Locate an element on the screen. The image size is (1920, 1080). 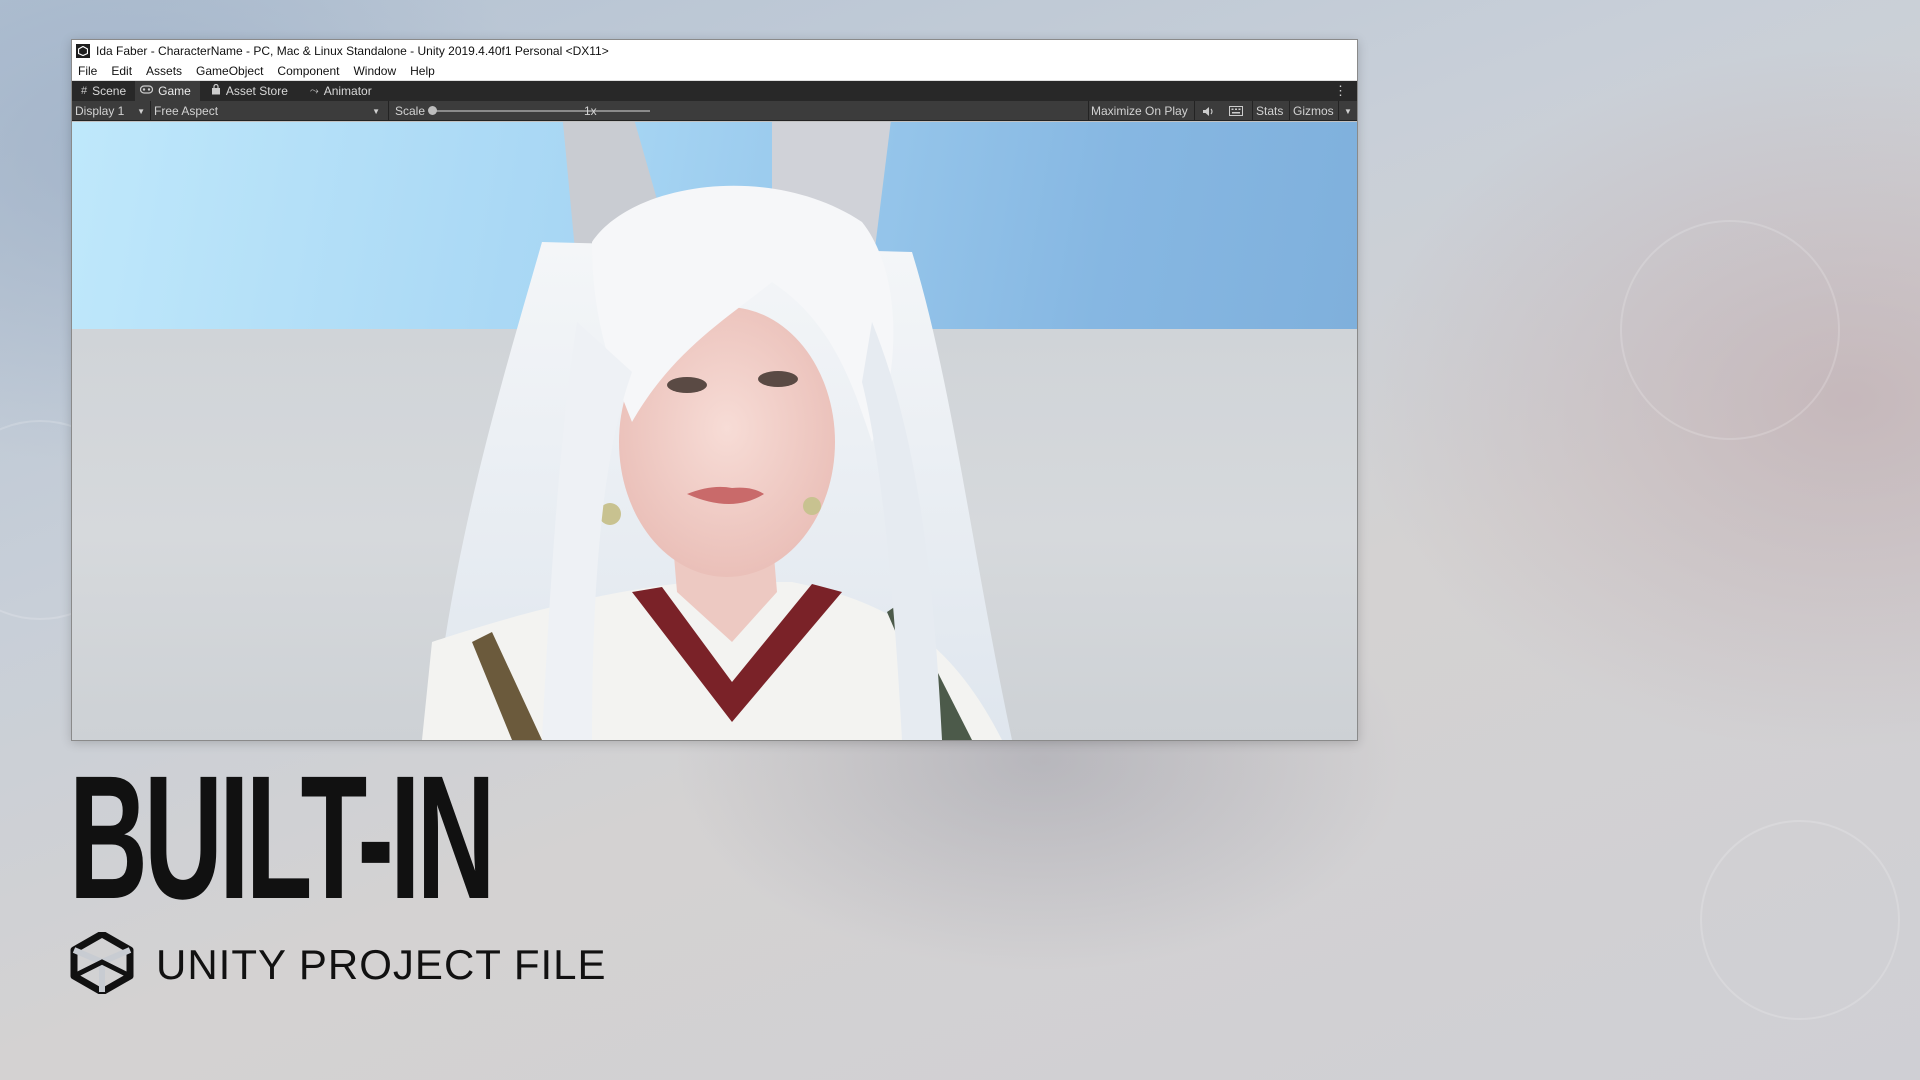
menu-component: Component is located at coordinates (308, 71).